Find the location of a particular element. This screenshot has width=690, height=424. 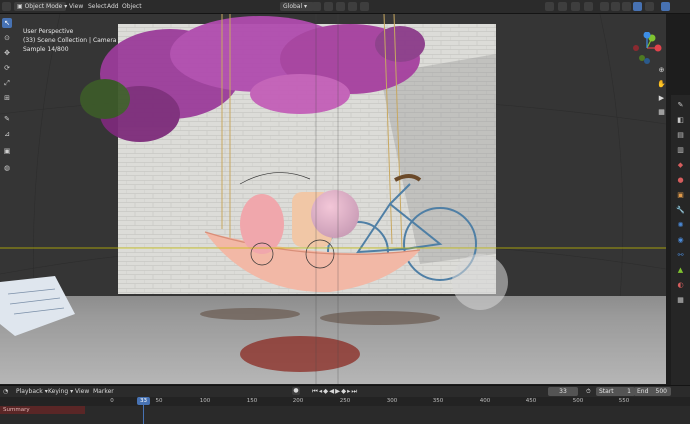

annotate-icon: ✎ is located at coordinates (7, 119).